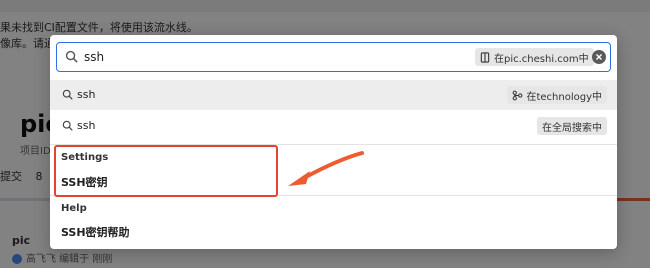 Image resolution: width=650 pixels, height=268 pixels. I want to click on search-box: 在pic.cheshi.com中, so click(333, 57).